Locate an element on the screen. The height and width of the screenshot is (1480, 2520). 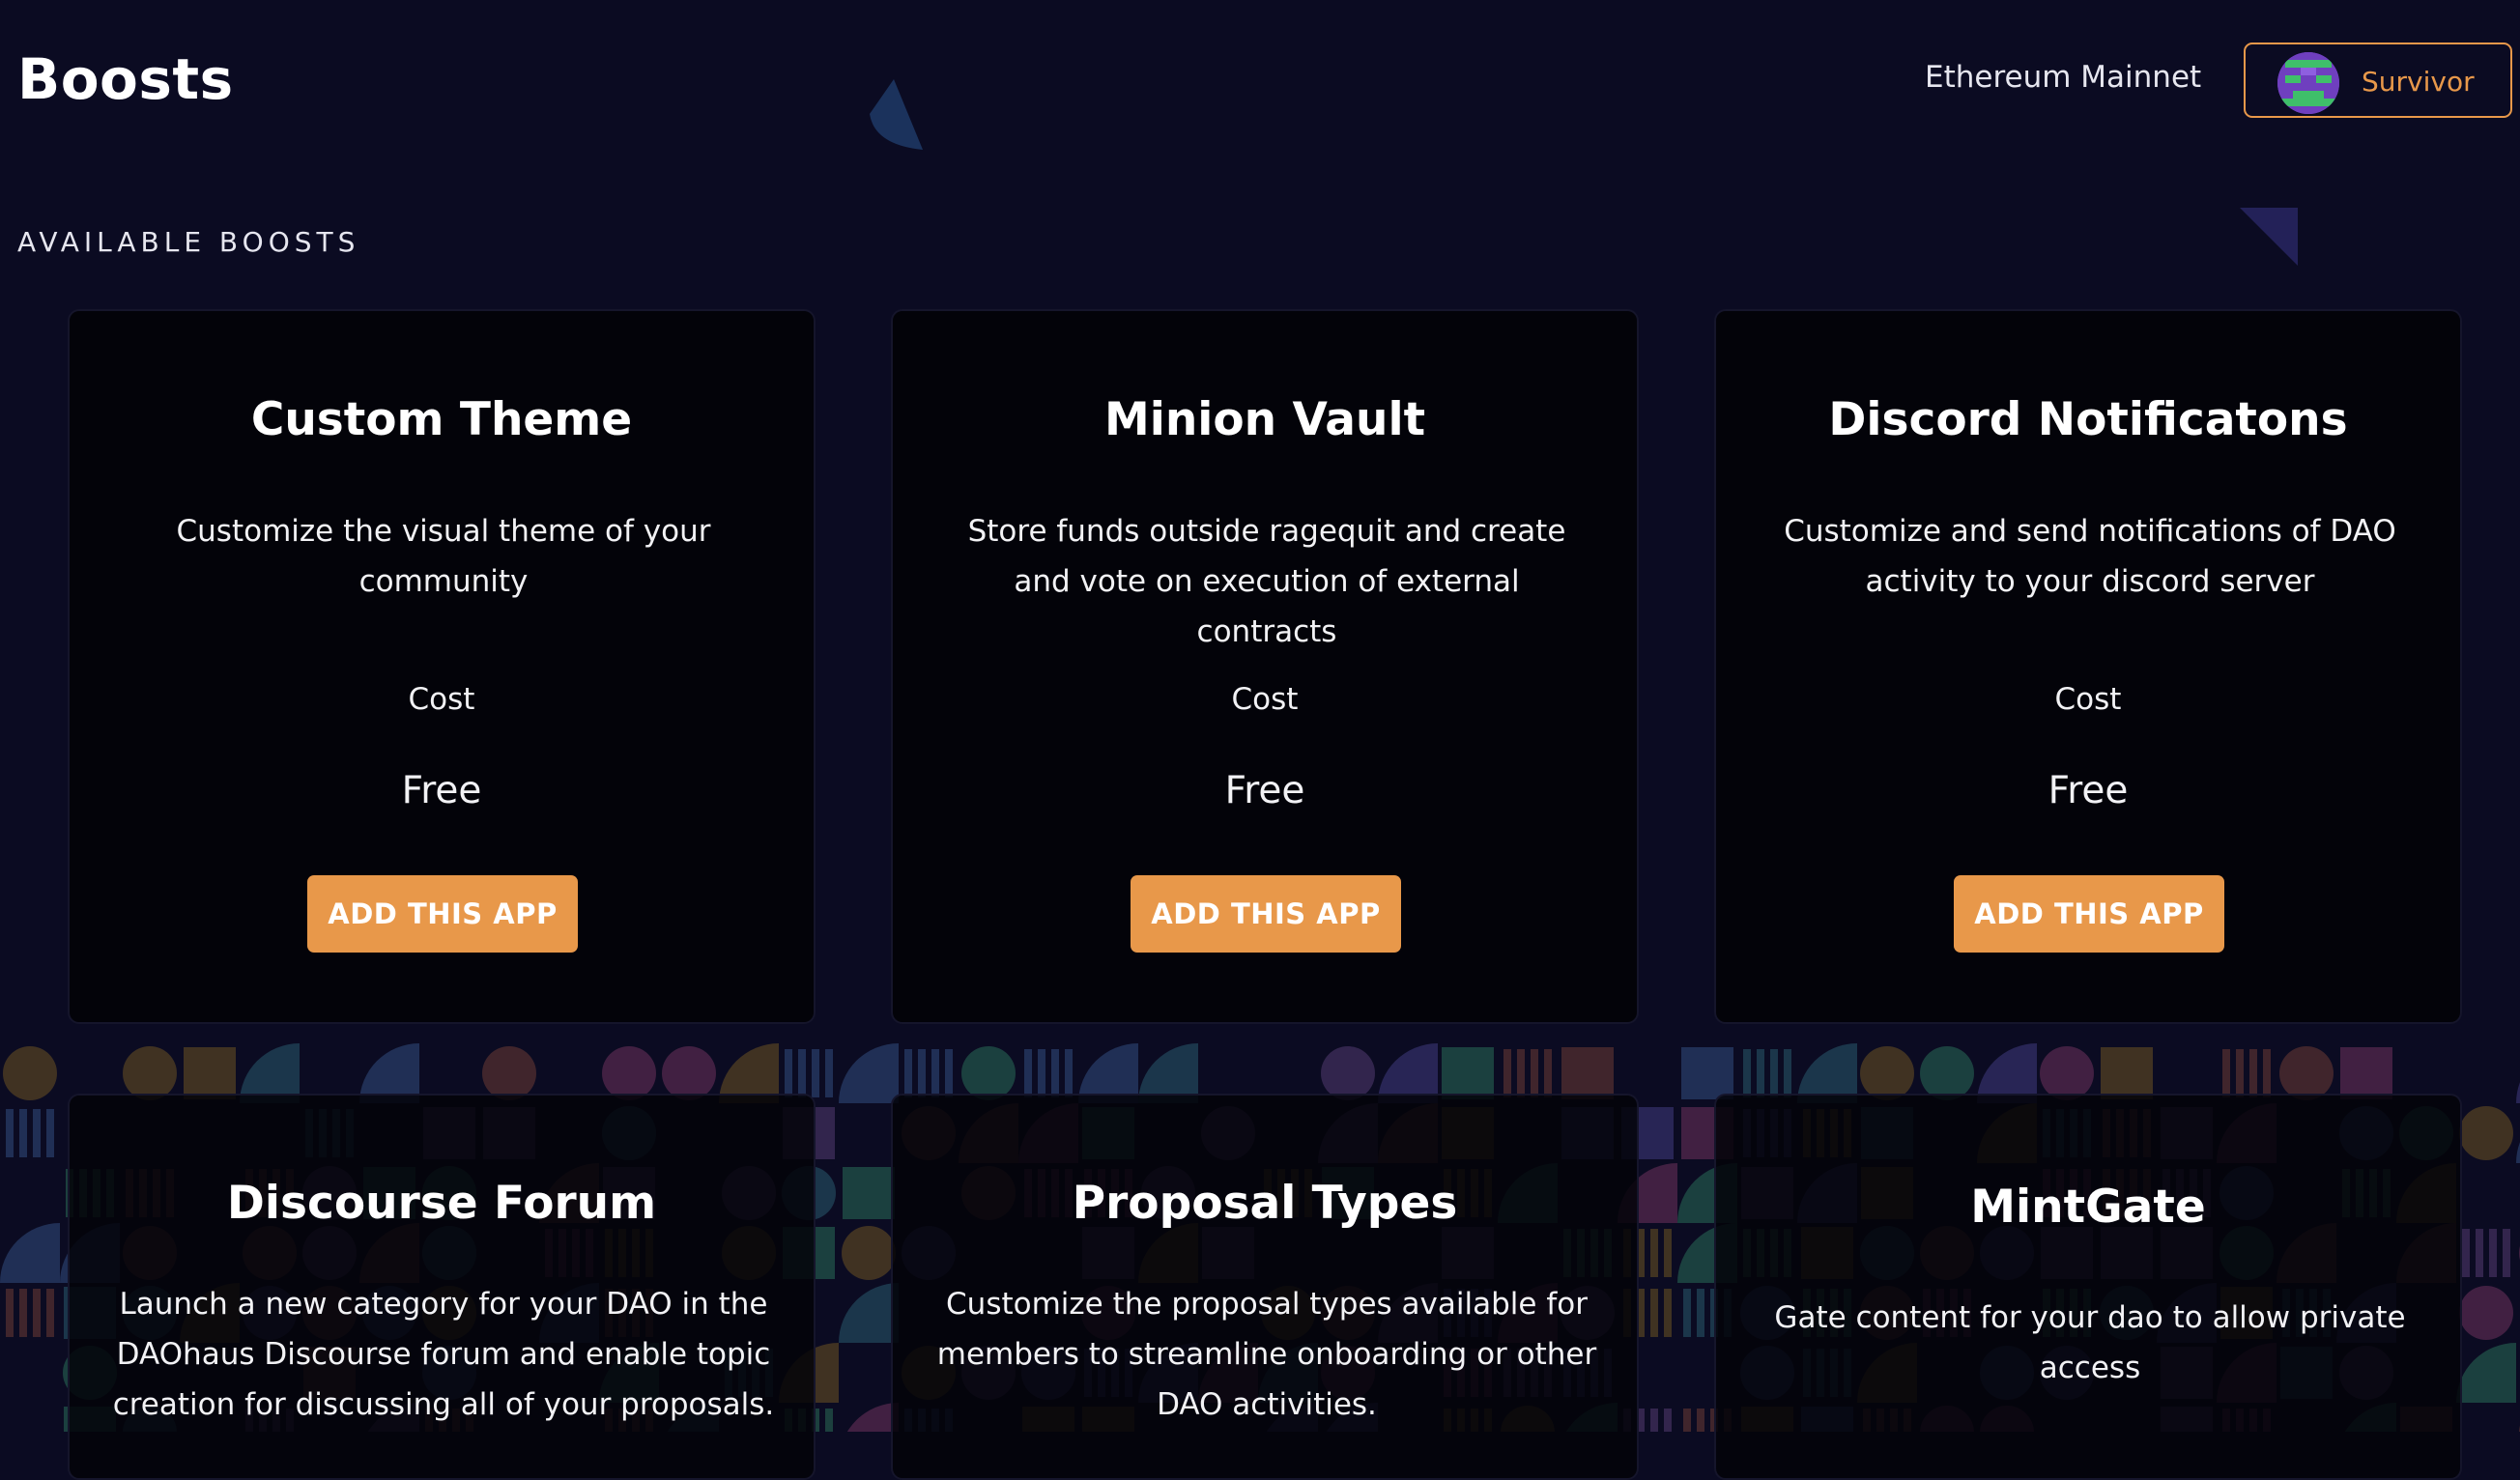
card-title: MintGate is located at coordinates (2088, 1208).